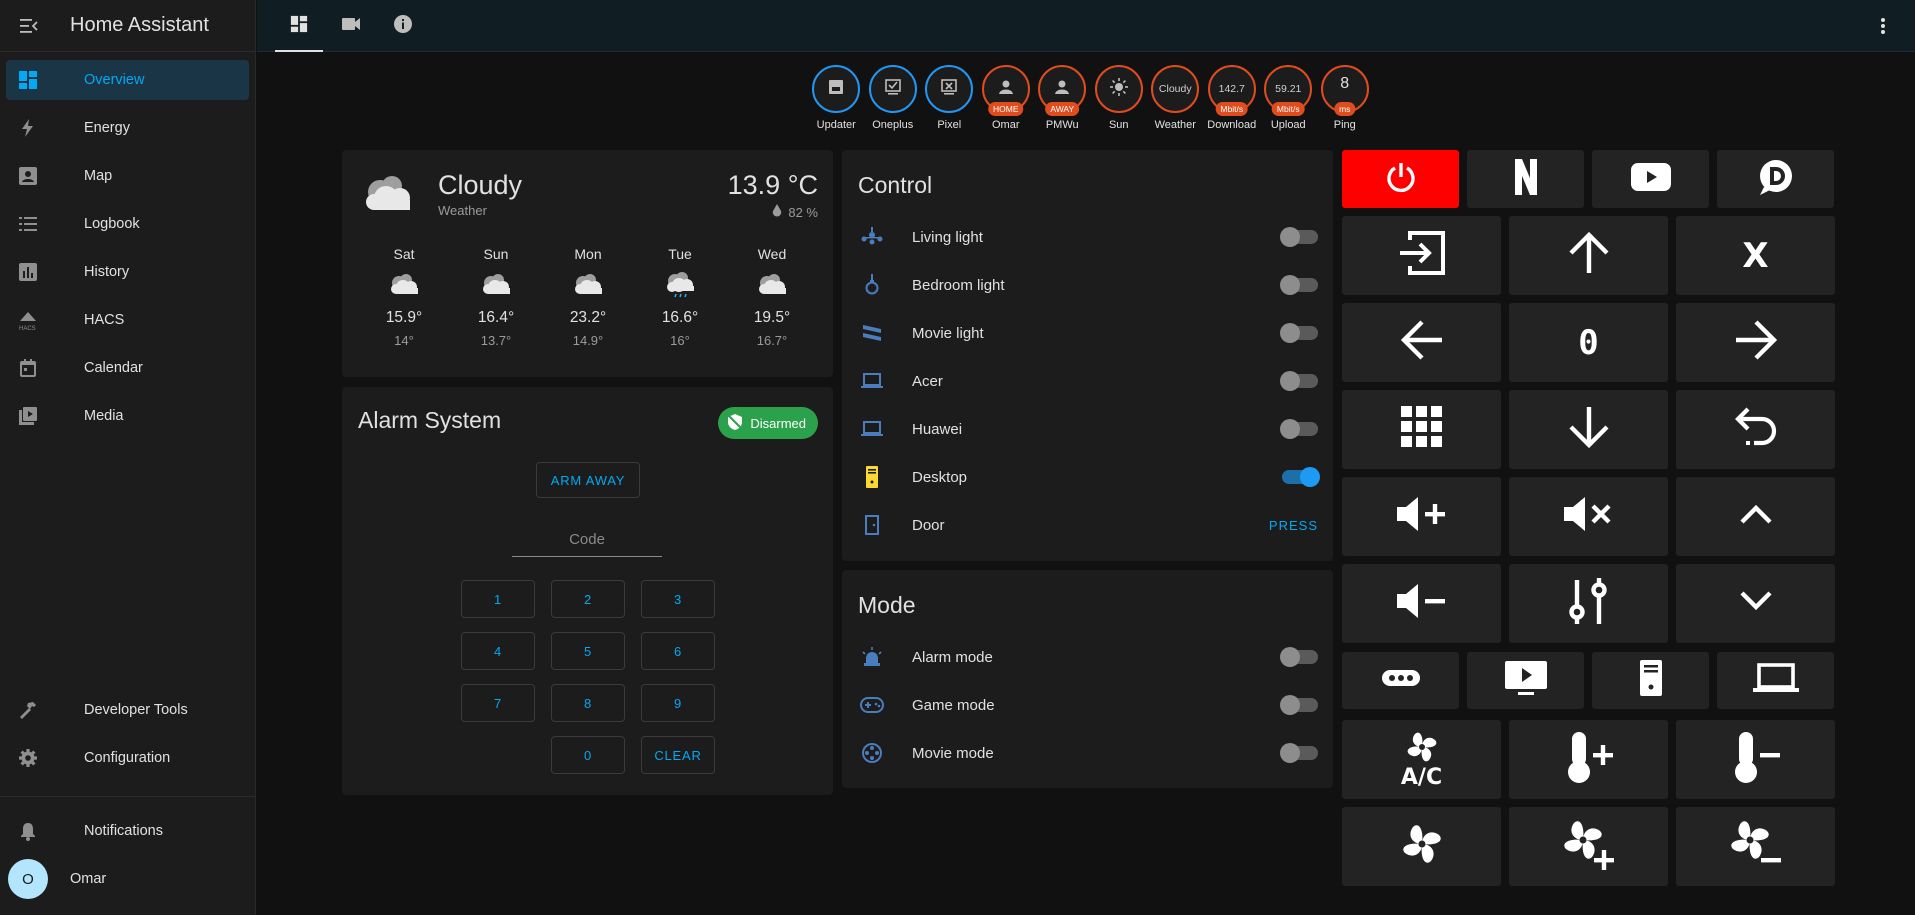 The height and width of the screenshot is (915, 1915). Describe the element at coordinates (498, 599) in the screenshot. I see `keypad-key: 1` at that location.